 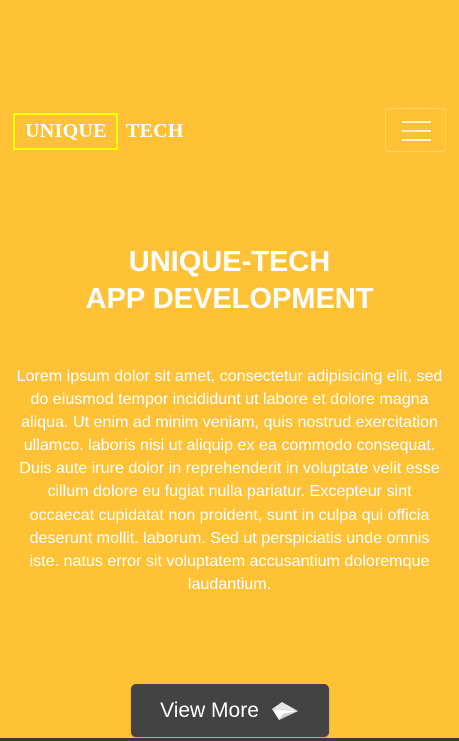 I want to click on hero-title-line1: UNIQUE-TECH, so click(x=229, y=262).